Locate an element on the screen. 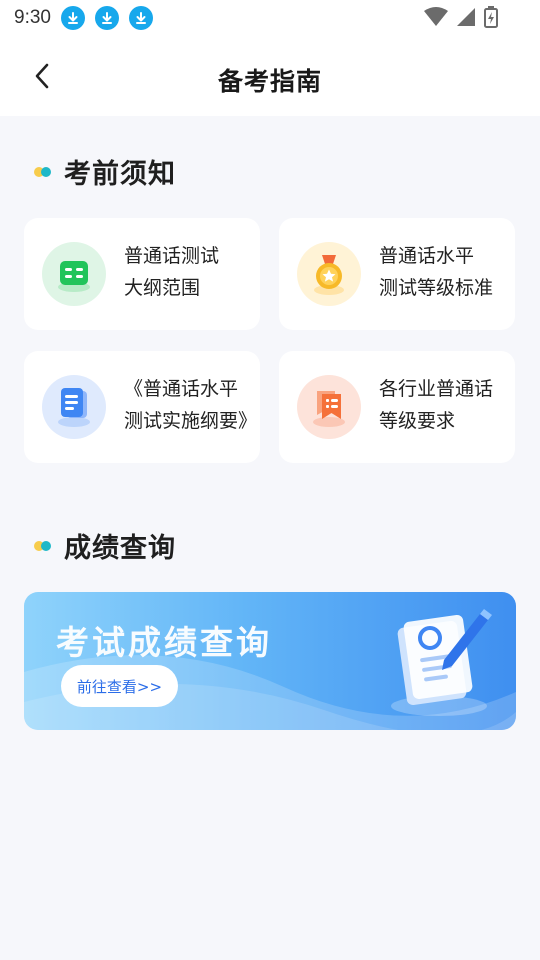  page-title: 备考指南 is located at coordinates (269, 81).